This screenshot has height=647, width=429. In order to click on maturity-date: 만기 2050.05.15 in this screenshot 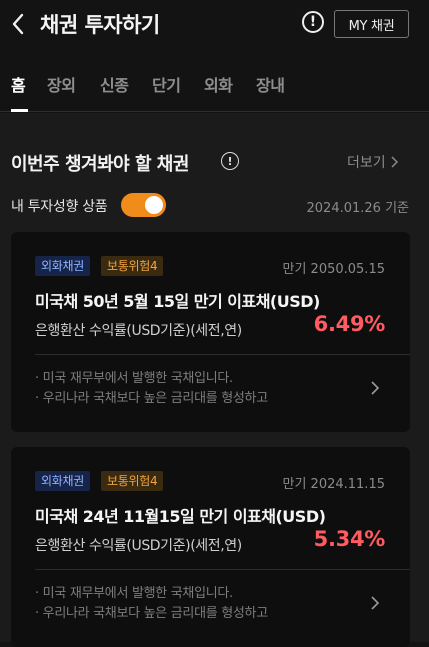, I will do `click(334, 269)`.